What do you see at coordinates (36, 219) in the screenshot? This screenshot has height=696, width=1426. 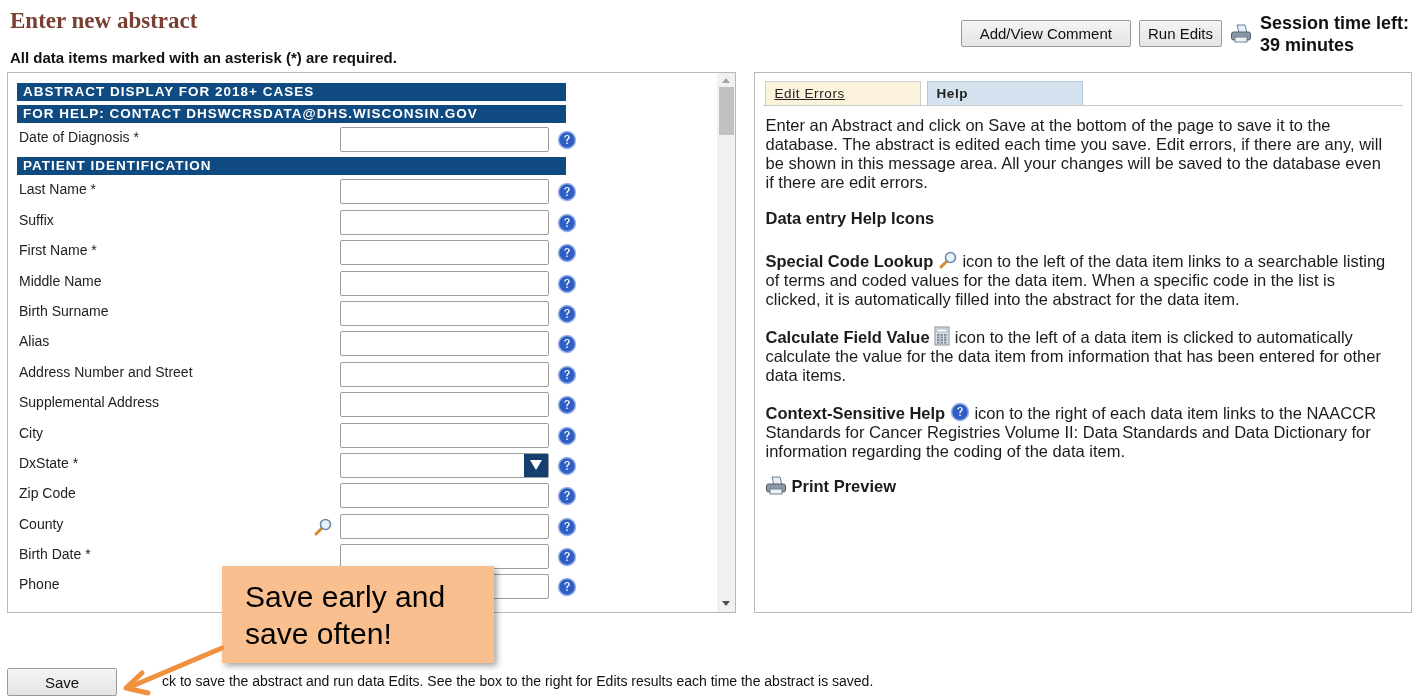 I see `field-label: Suffix` at bounding box center [36, 219].